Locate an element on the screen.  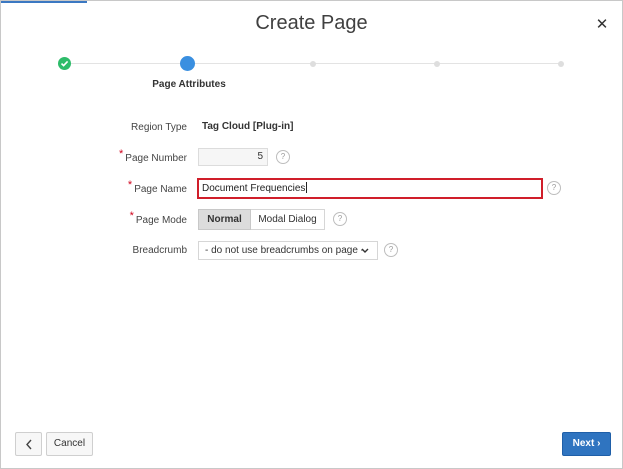
accent-strip is located at coordinates (44, 2).